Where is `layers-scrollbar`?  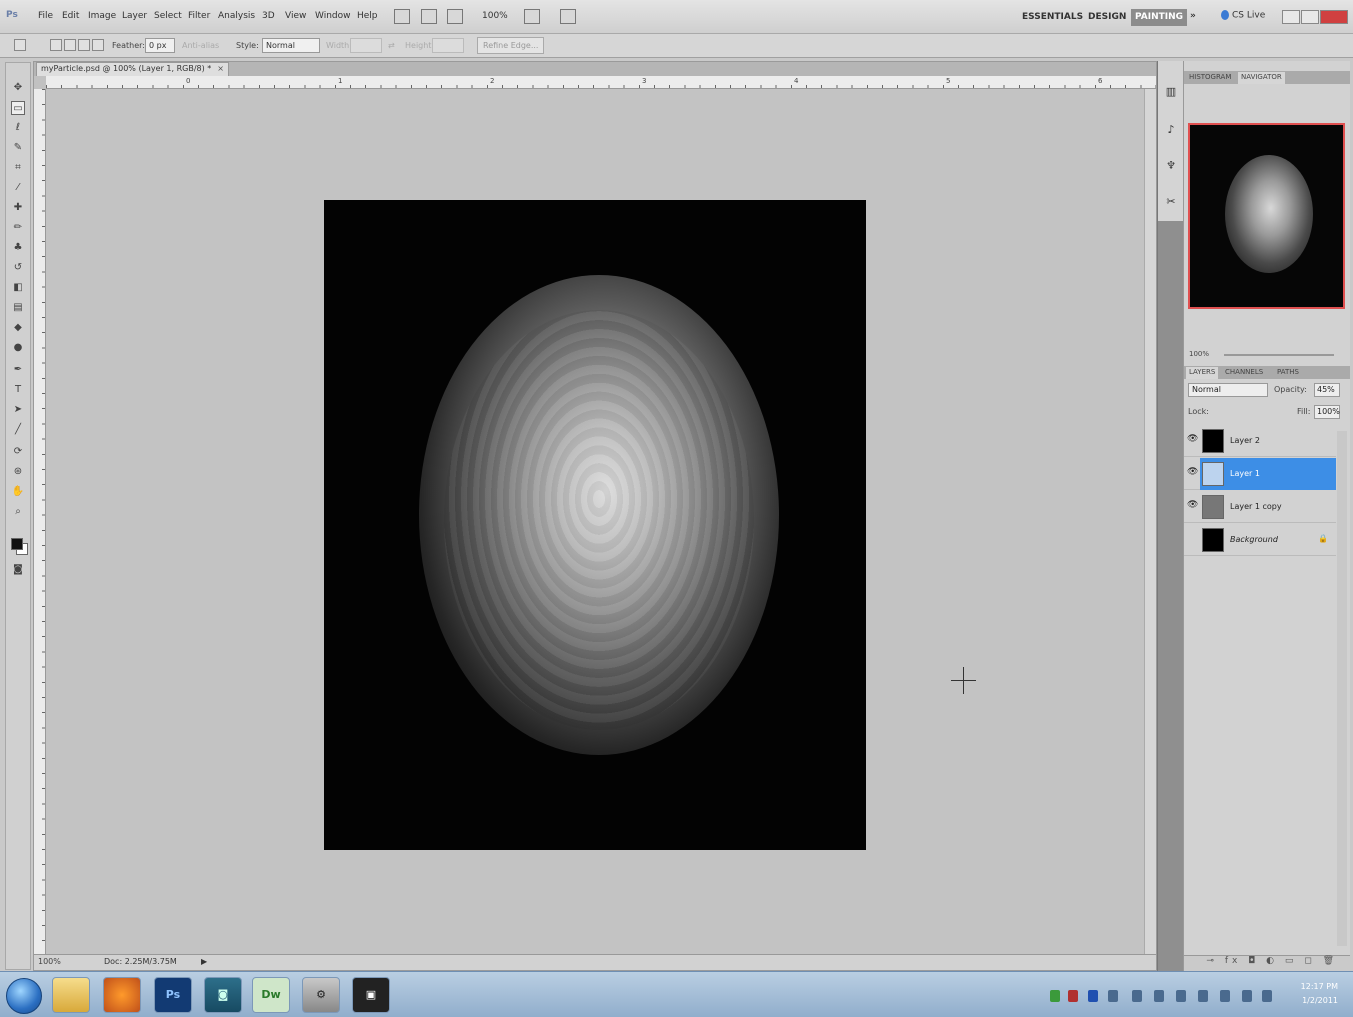
layers-scrollbar is located at coordinates (1342, 688).